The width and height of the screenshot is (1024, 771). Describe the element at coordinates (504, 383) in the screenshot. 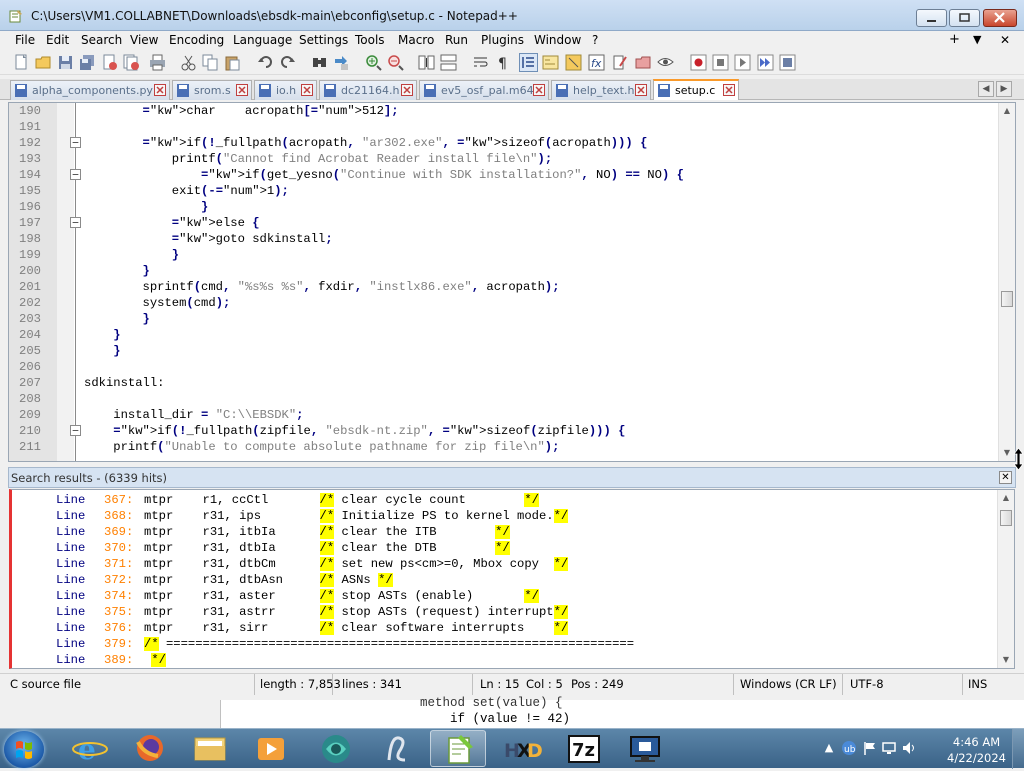

I see `code-line: 207 sdkinstall:` at that location.